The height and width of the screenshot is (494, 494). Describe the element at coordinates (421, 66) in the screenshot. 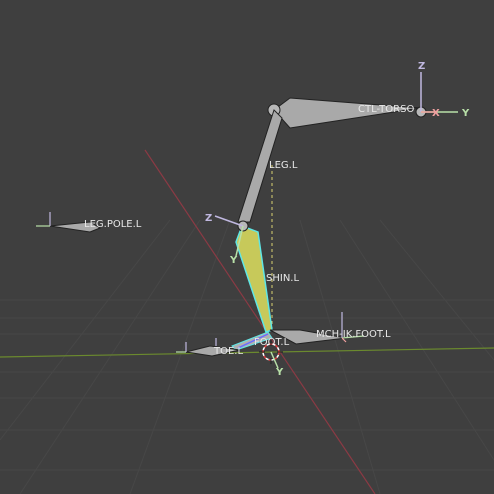

I see `torso-gizmo-z-label: Z` at that location.